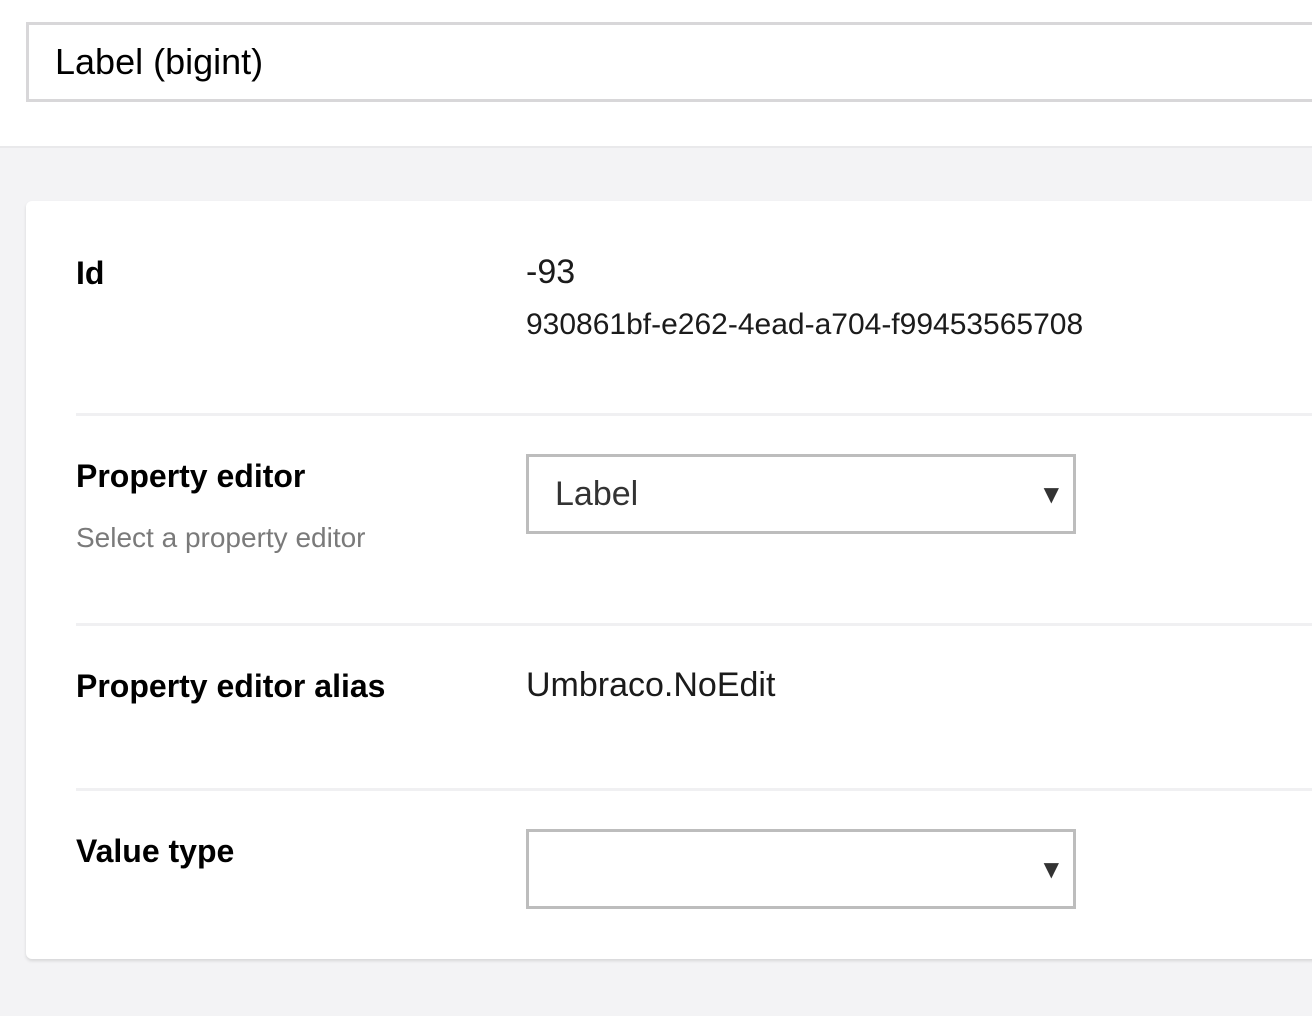 This screenshot has width=1312, height=1016. What do you see at coordinates (805, 324) in the screenshot?
I see `id-guid: 930861bf-e262-4ead-a704-f99453565708` at bounding box center [805, 324].